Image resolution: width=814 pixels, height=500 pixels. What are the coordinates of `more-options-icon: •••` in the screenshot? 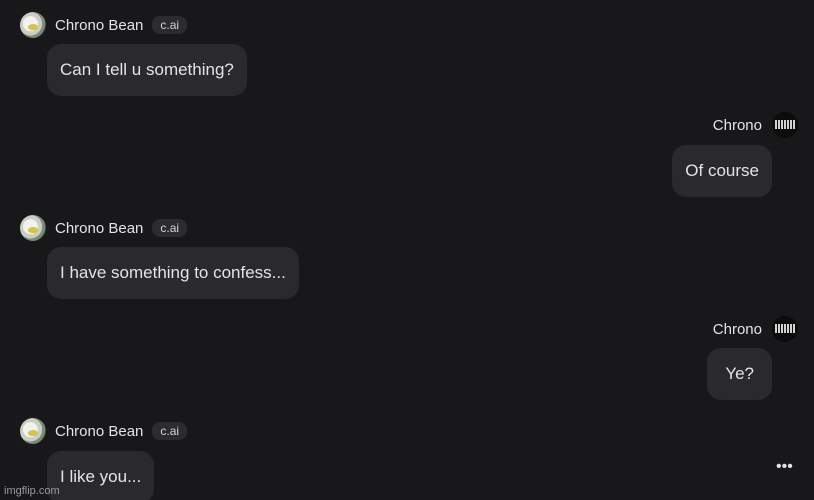 It's located at (784, 467).